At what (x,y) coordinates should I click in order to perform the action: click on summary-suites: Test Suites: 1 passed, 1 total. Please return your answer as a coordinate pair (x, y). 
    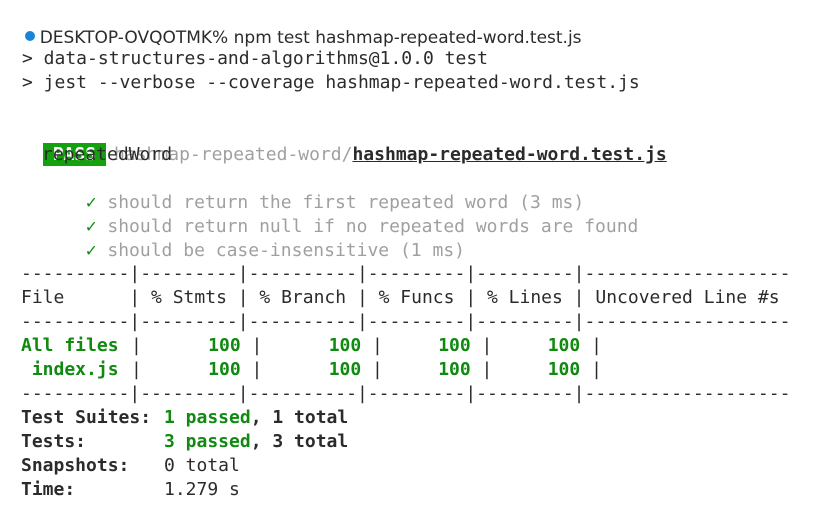
    Looking at the image, I should click on (184, 418).